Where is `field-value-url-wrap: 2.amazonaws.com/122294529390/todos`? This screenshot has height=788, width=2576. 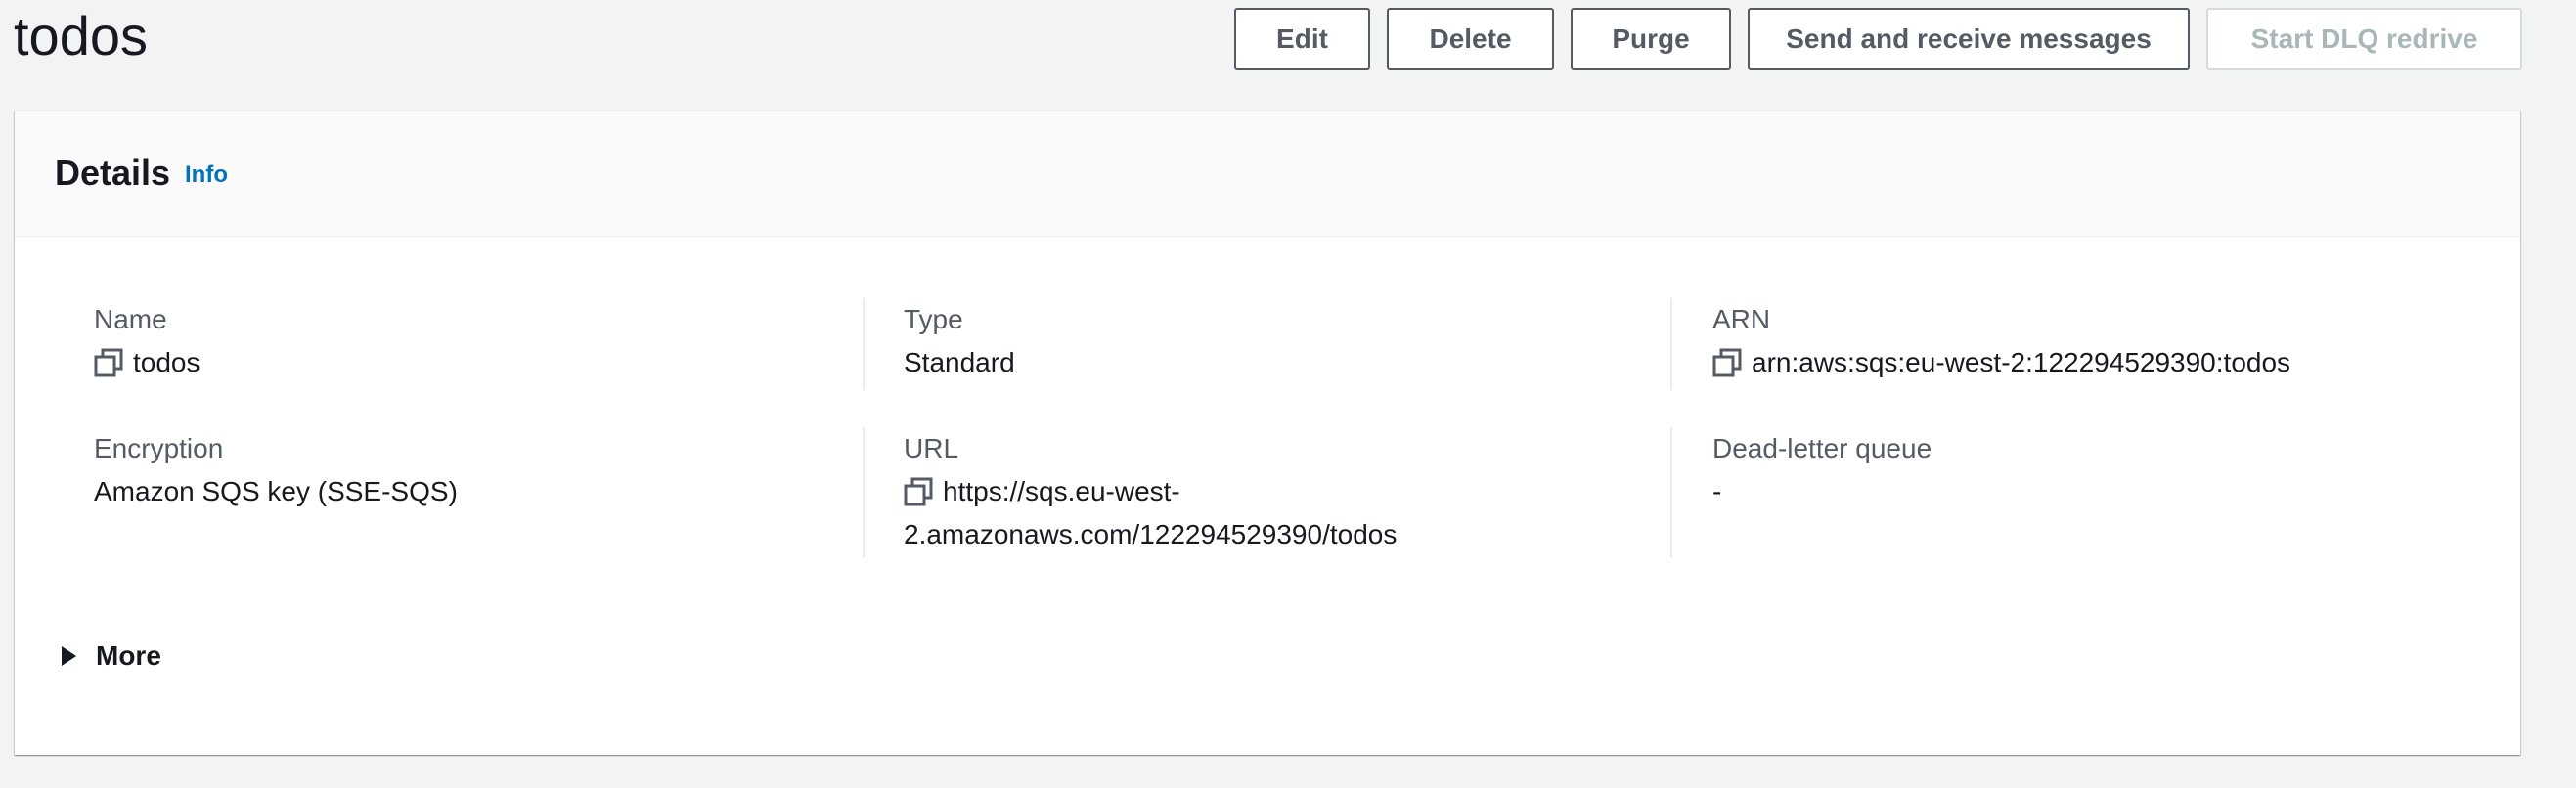 field-value-url-wrap: 2.amazonaws.com/122294529390/todos is located at coordinates (1150, 534).